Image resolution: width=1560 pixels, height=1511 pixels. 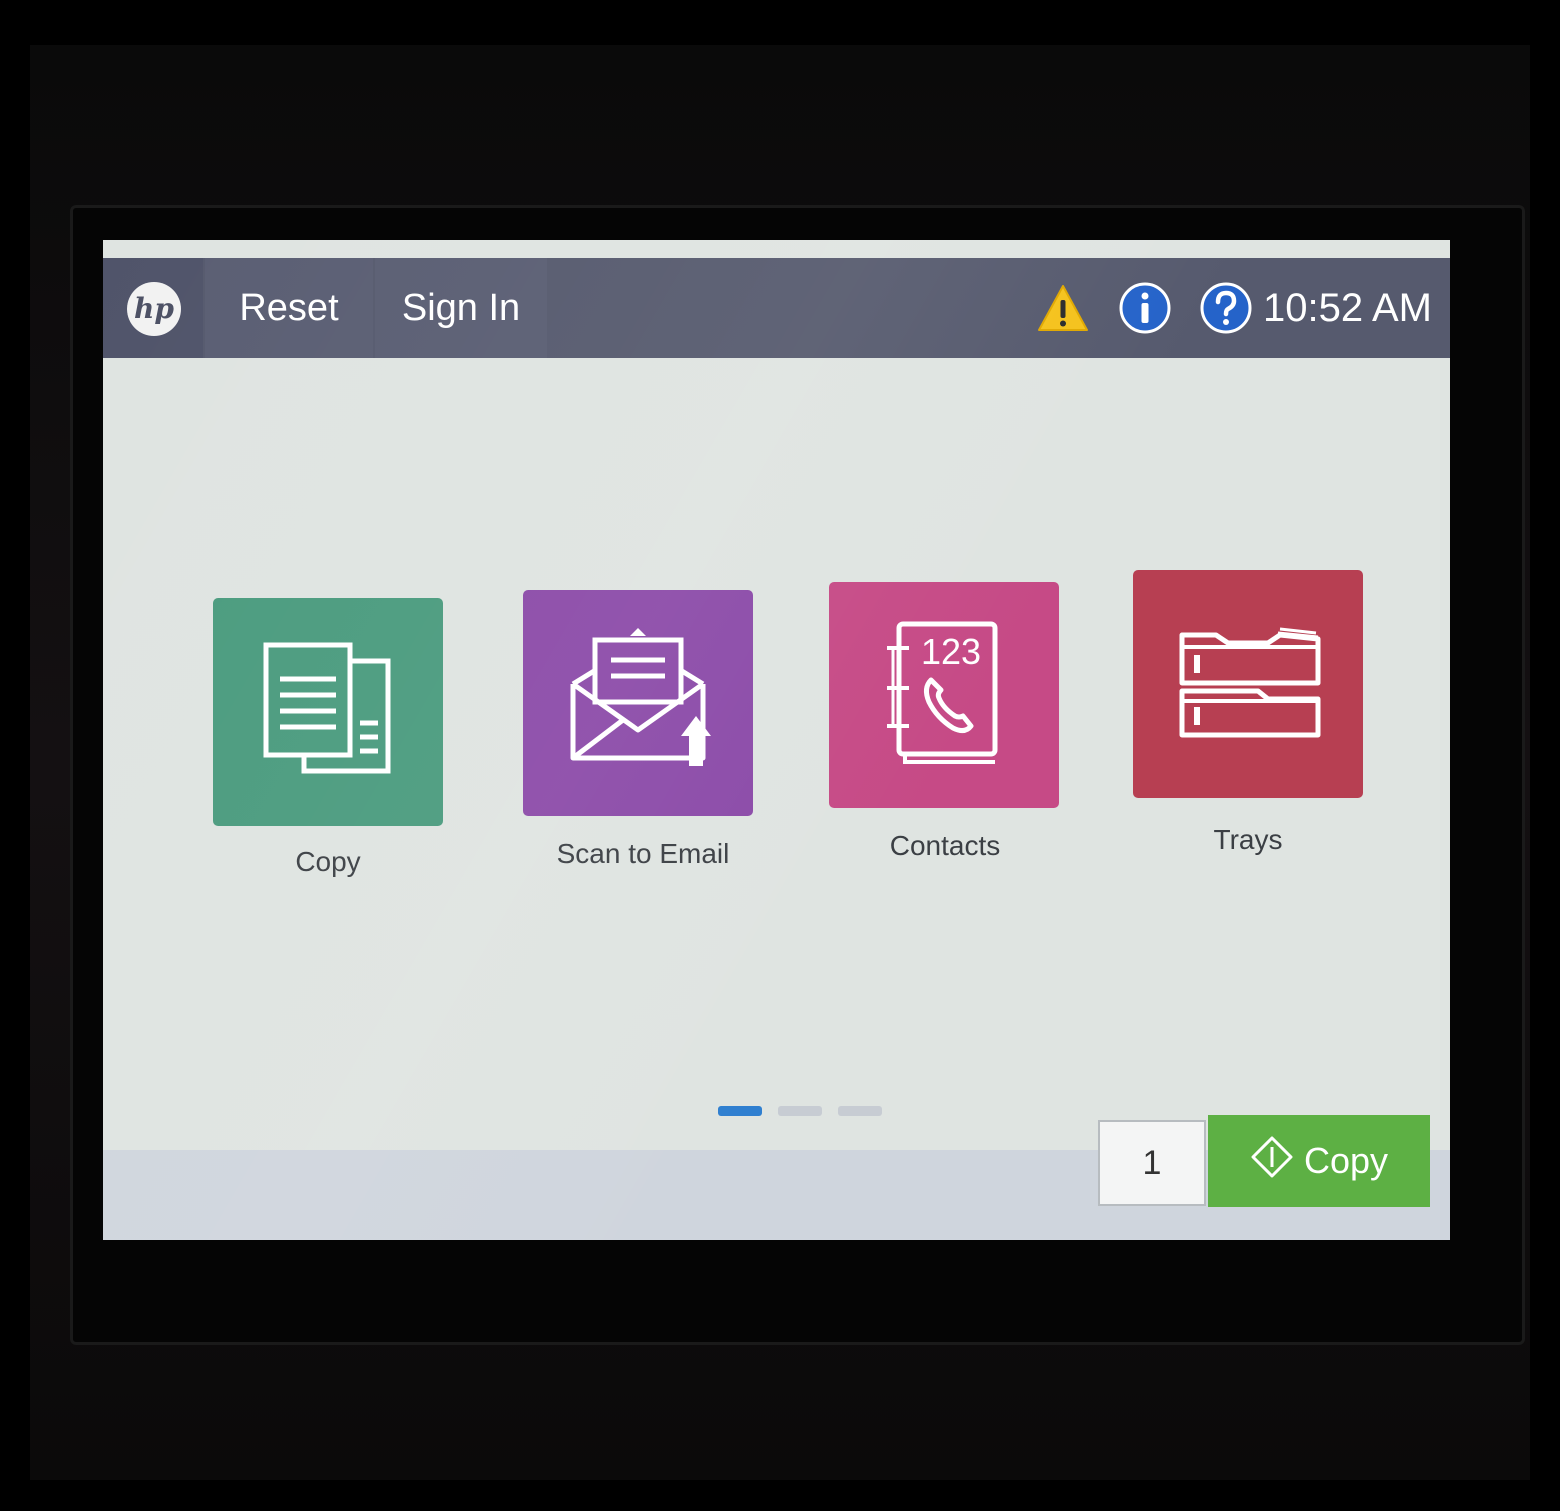 I want to click on page-indicator-active, so click(x=740, y=1111).